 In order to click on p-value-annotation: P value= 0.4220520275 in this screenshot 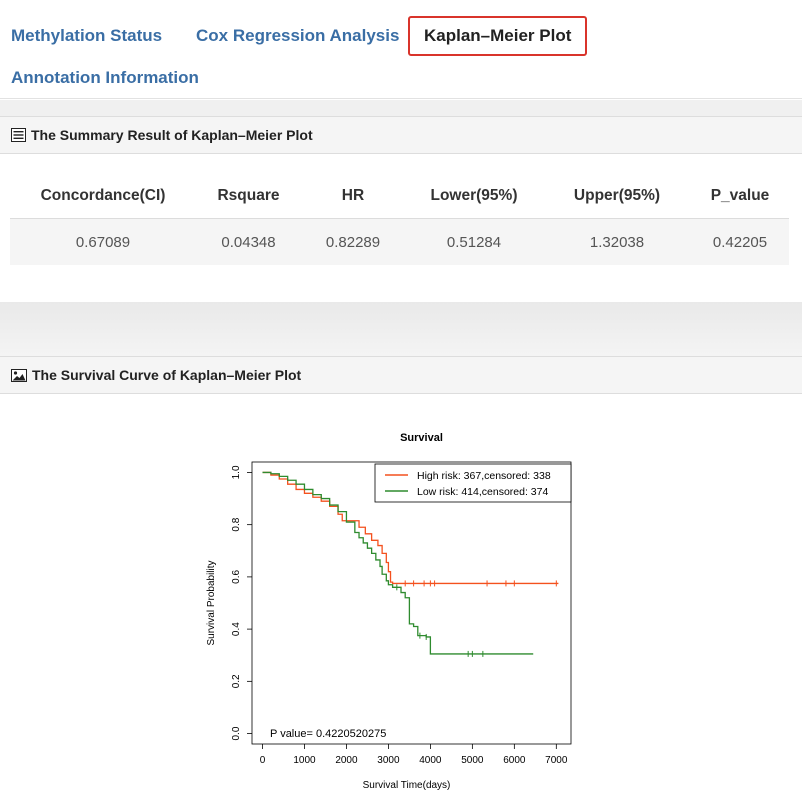, I will do `click(328, 734)`.